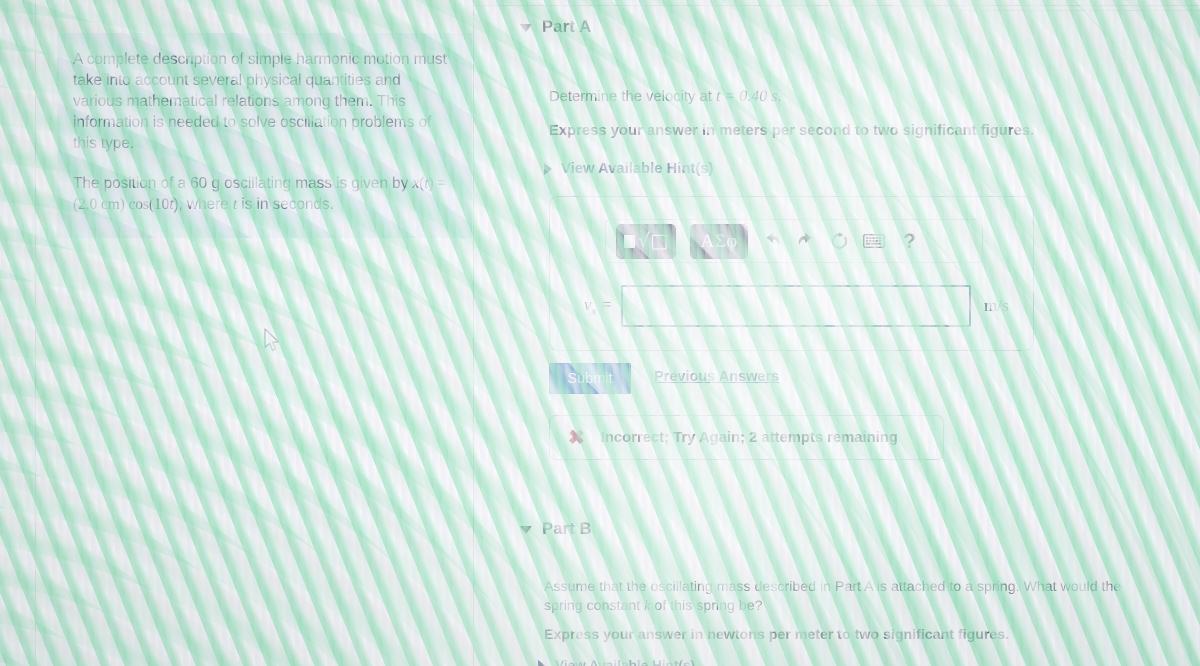 This screenshot has width=1200, height=666. Describe the element at coordinates (625, 662) in the screenshot. I see `part-b-hint-label: View Available Hint(s)` at that location.